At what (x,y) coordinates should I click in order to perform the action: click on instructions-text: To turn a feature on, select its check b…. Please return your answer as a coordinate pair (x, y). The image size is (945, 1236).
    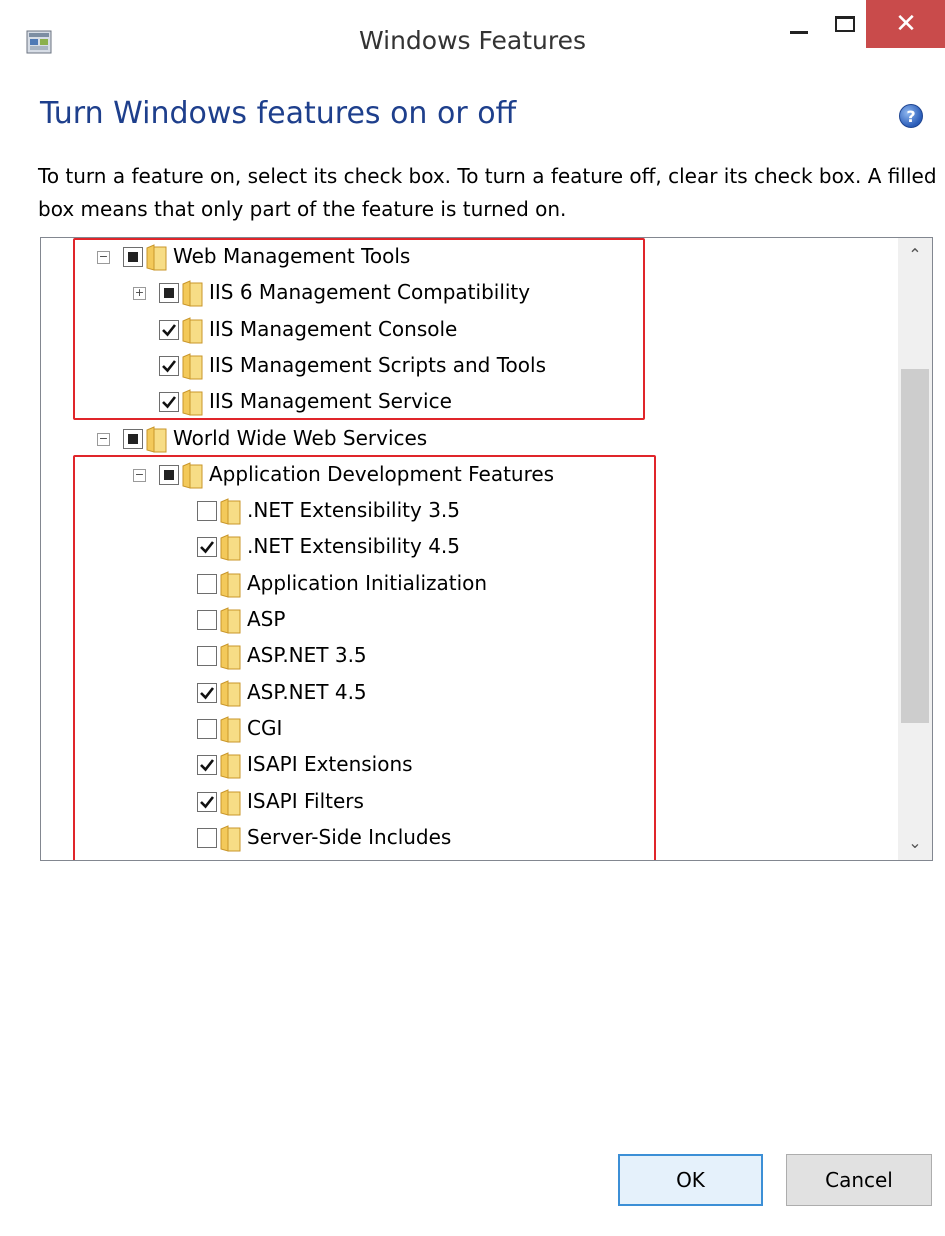
    Looking at the image, I should click on (487, 192).